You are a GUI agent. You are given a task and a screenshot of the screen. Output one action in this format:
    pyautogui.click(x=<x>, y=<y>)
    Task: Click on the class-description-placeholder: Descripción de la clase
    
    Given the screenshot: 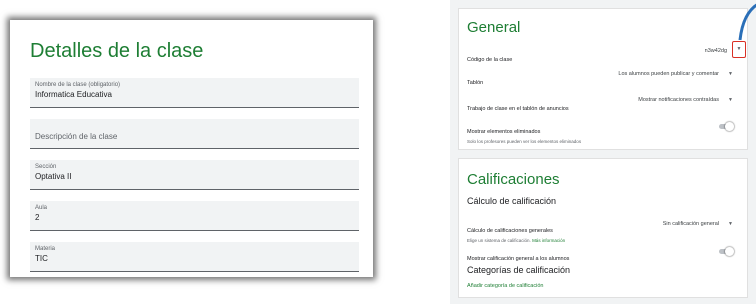 What is the action you would take?
    pyautogui.click(x=76, y=136)
    